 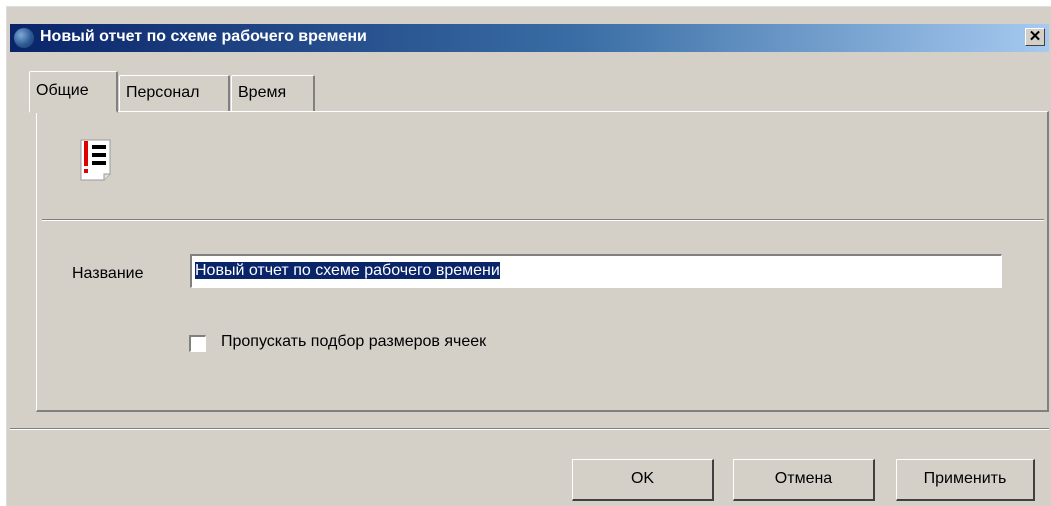 I want to click on report-list-icon, so click(x=95, y=160).